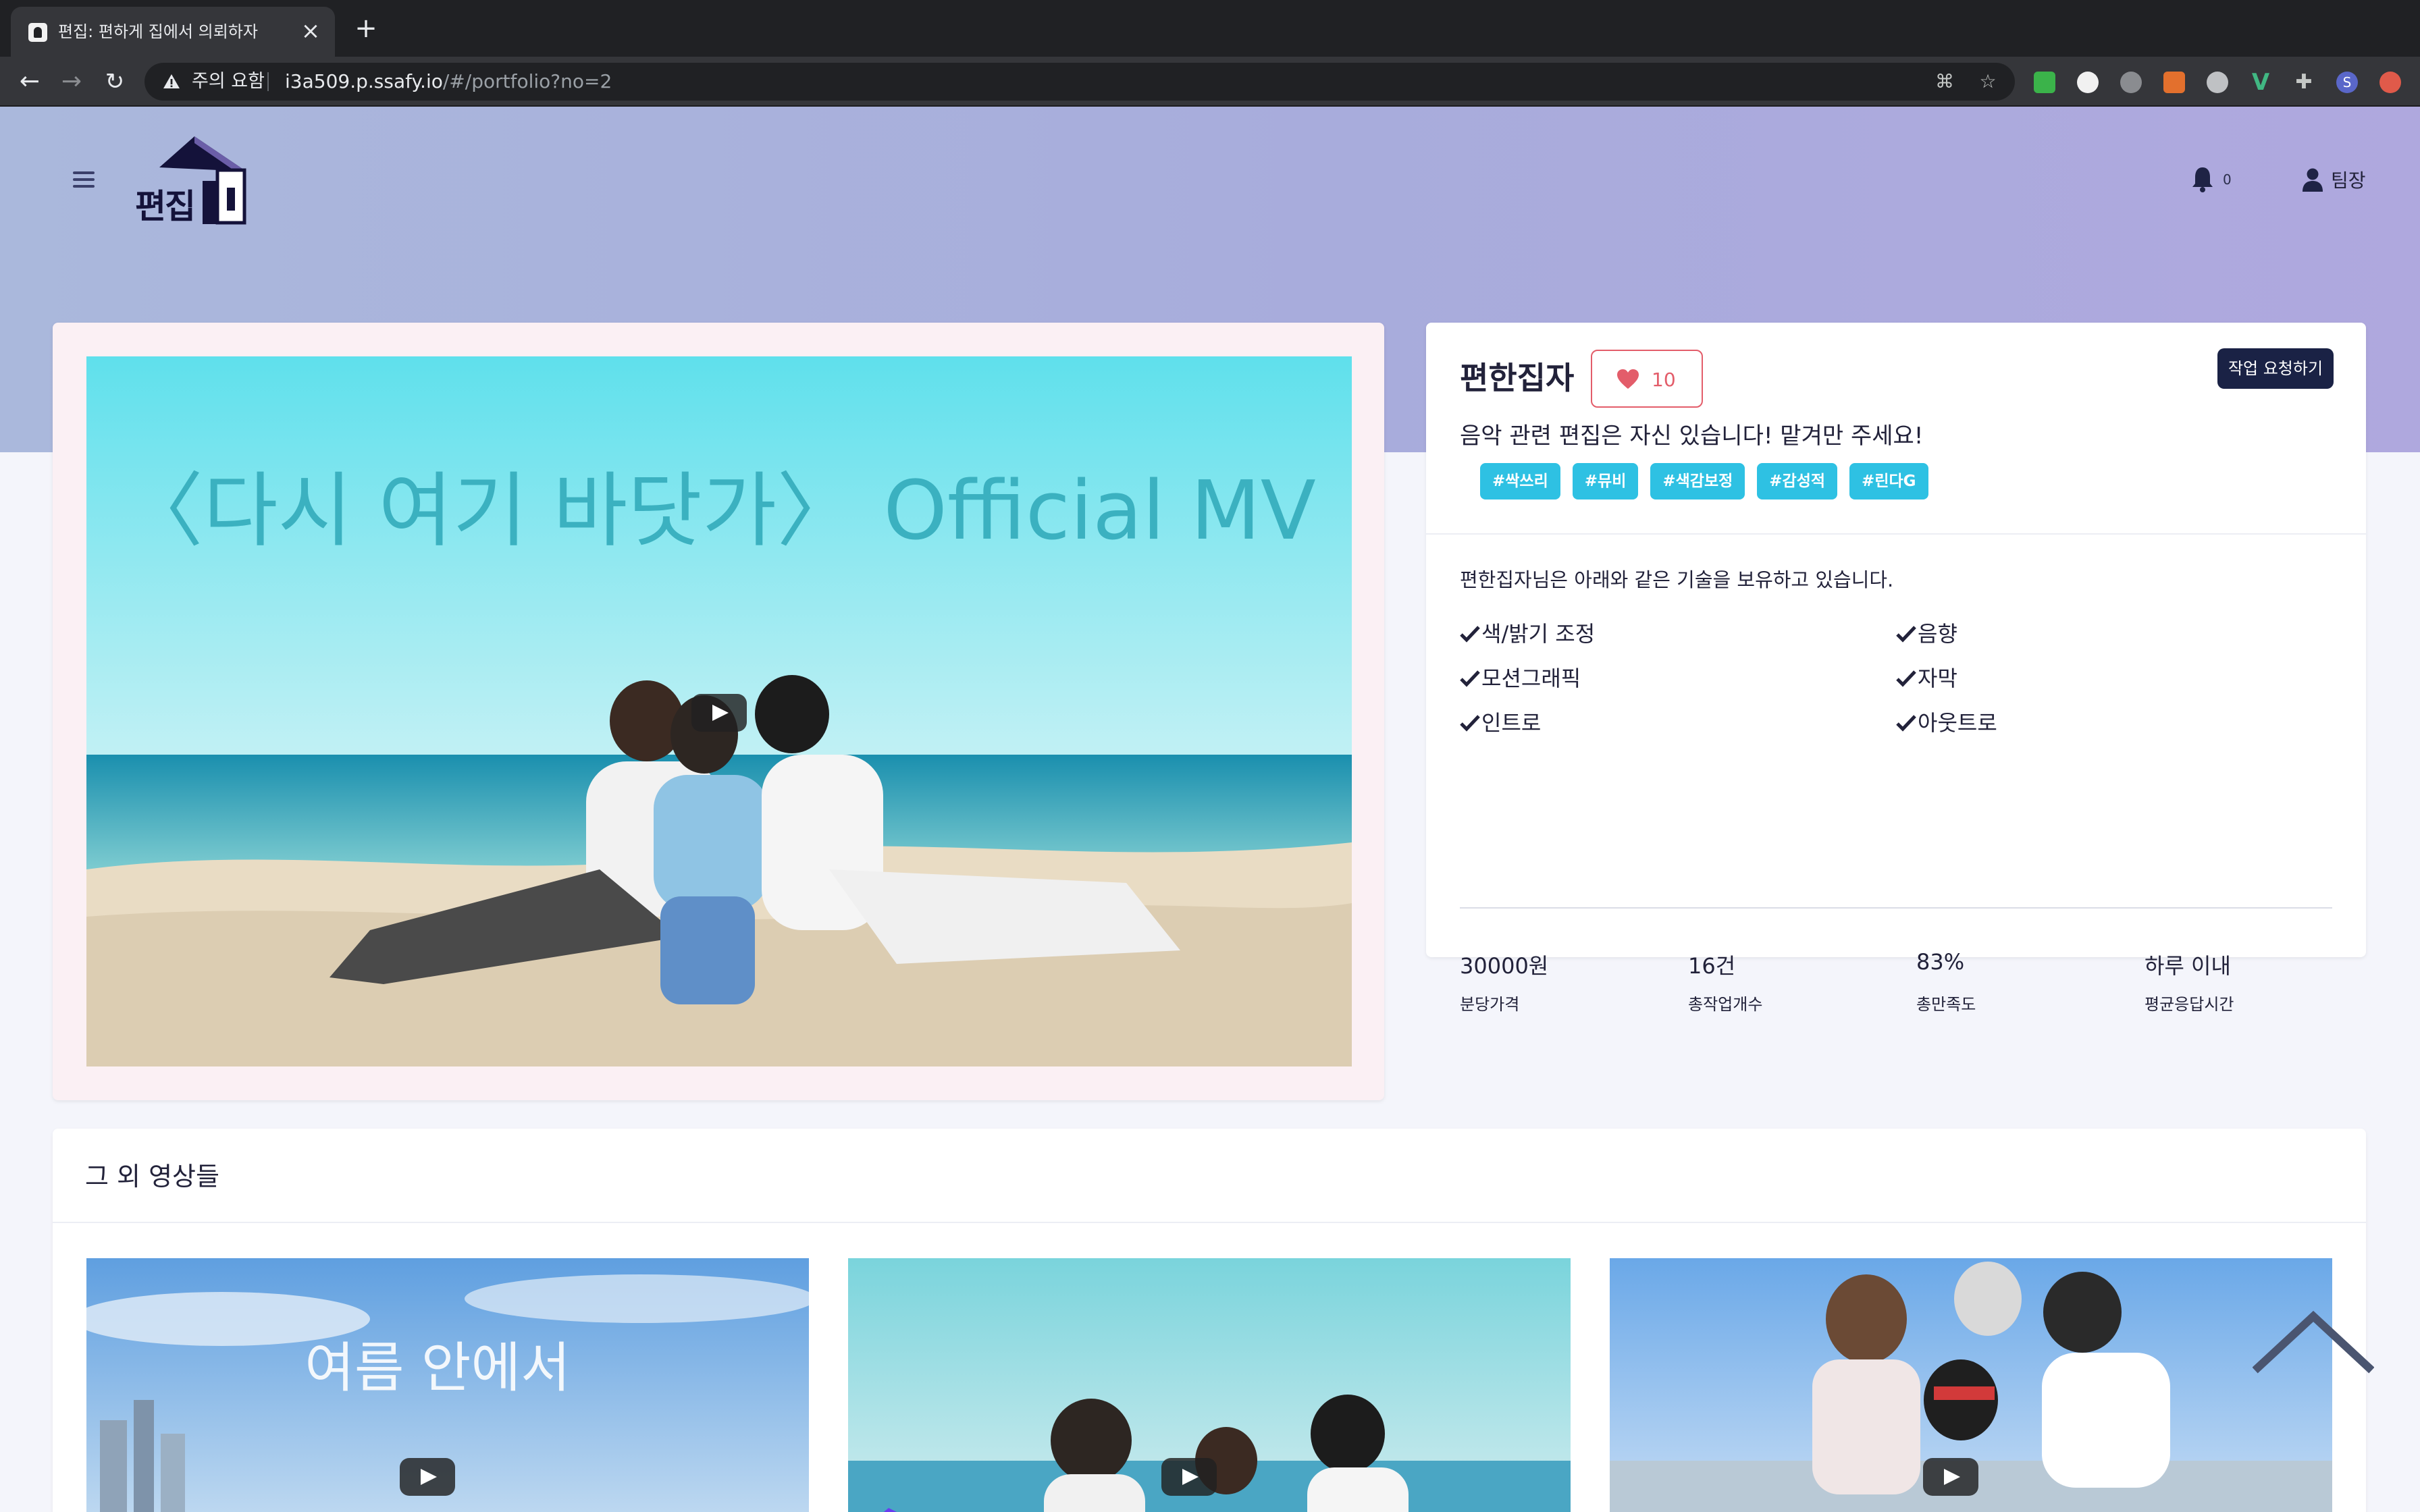  Describe the element at coordinates (1677, 579) in the screenshot. I see `skills-intro: 편한집자님은 아래와 같은 기술을 보유하고 있습니다.` at that location.